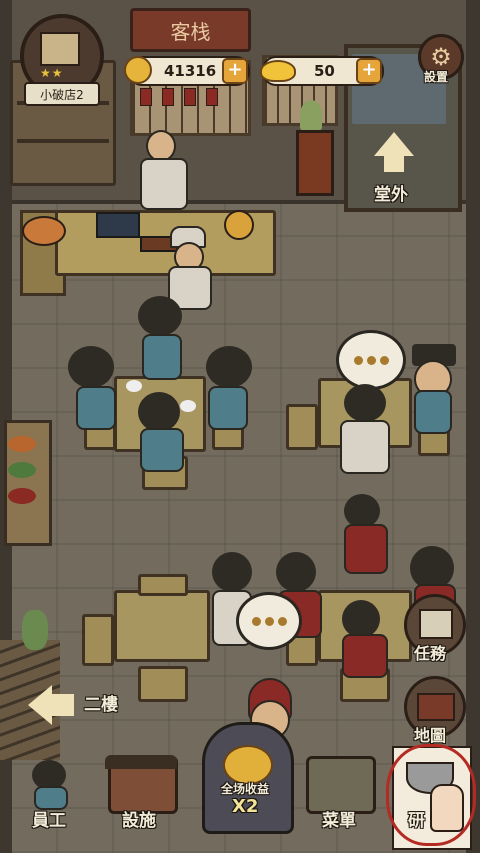  Describe the element at coordinates (162, 626) in the screenshot. I see `dining-table` at that location.